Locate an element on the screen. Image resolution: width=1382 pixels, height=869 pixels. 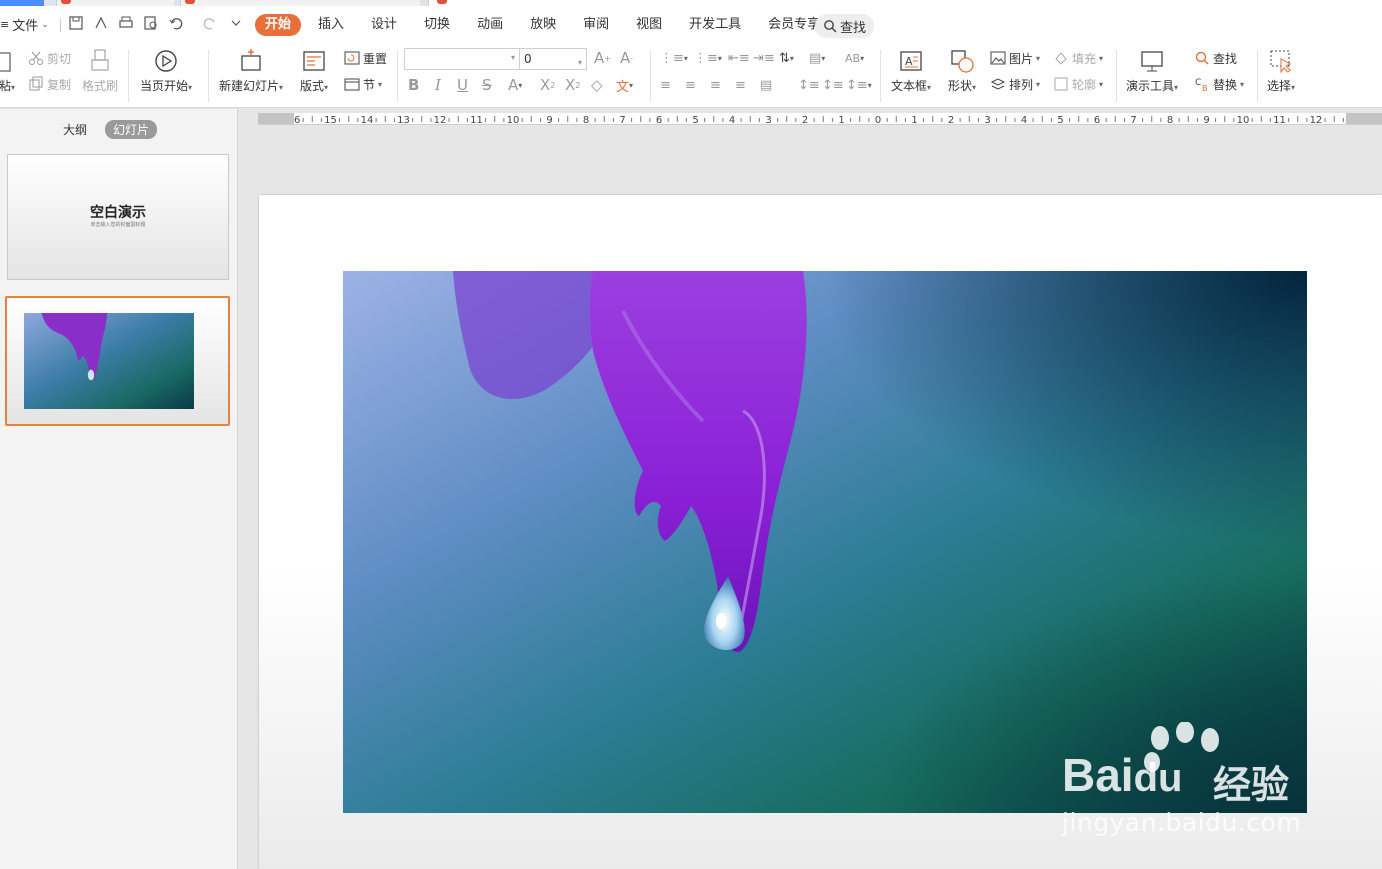
shape-label: 形状 is located at coordinates (960, 86).